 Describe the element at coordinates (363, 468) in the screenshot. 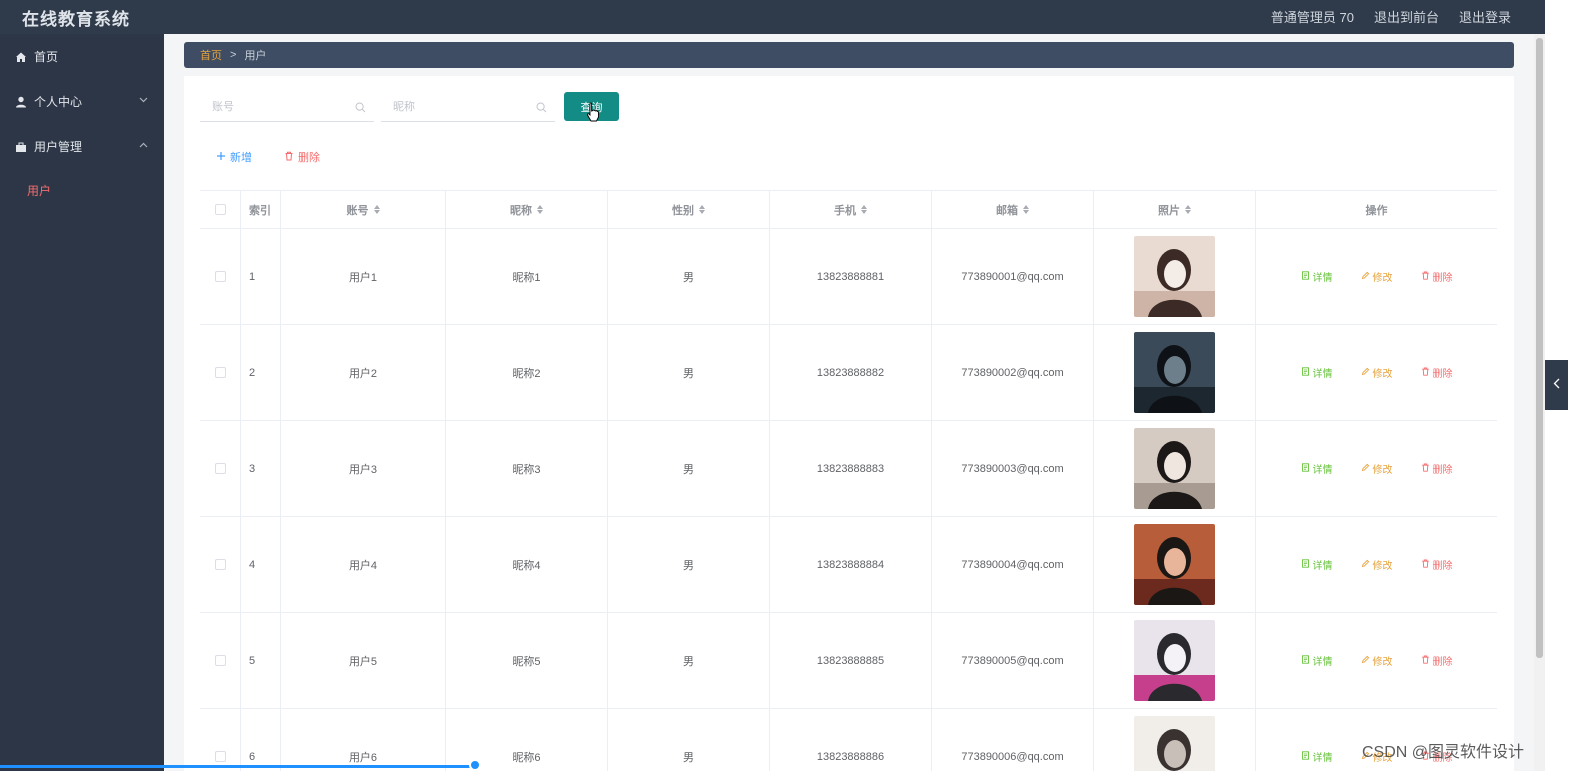

I see `cell-account: 用户3` at that location.